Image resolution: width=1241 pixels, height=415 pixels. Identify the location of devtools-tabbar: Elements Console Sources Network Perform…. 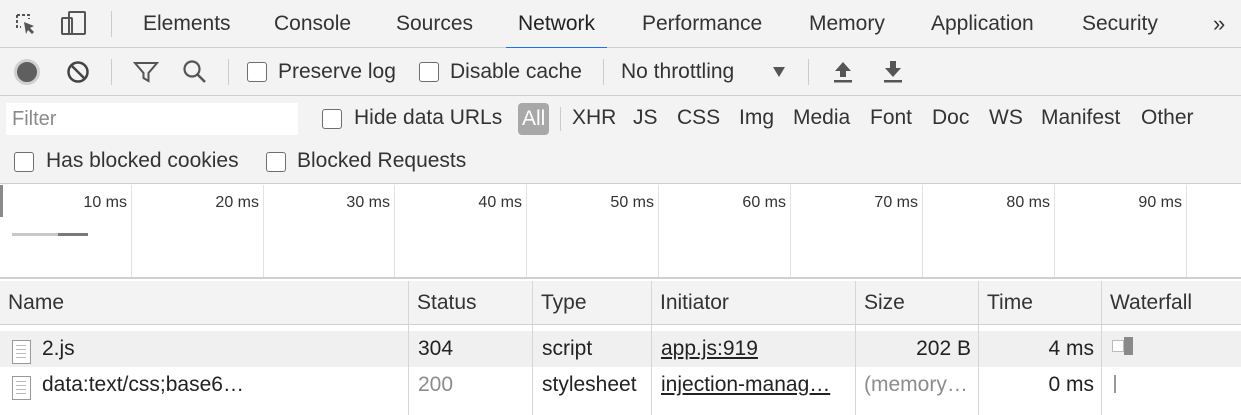
(620, 24).